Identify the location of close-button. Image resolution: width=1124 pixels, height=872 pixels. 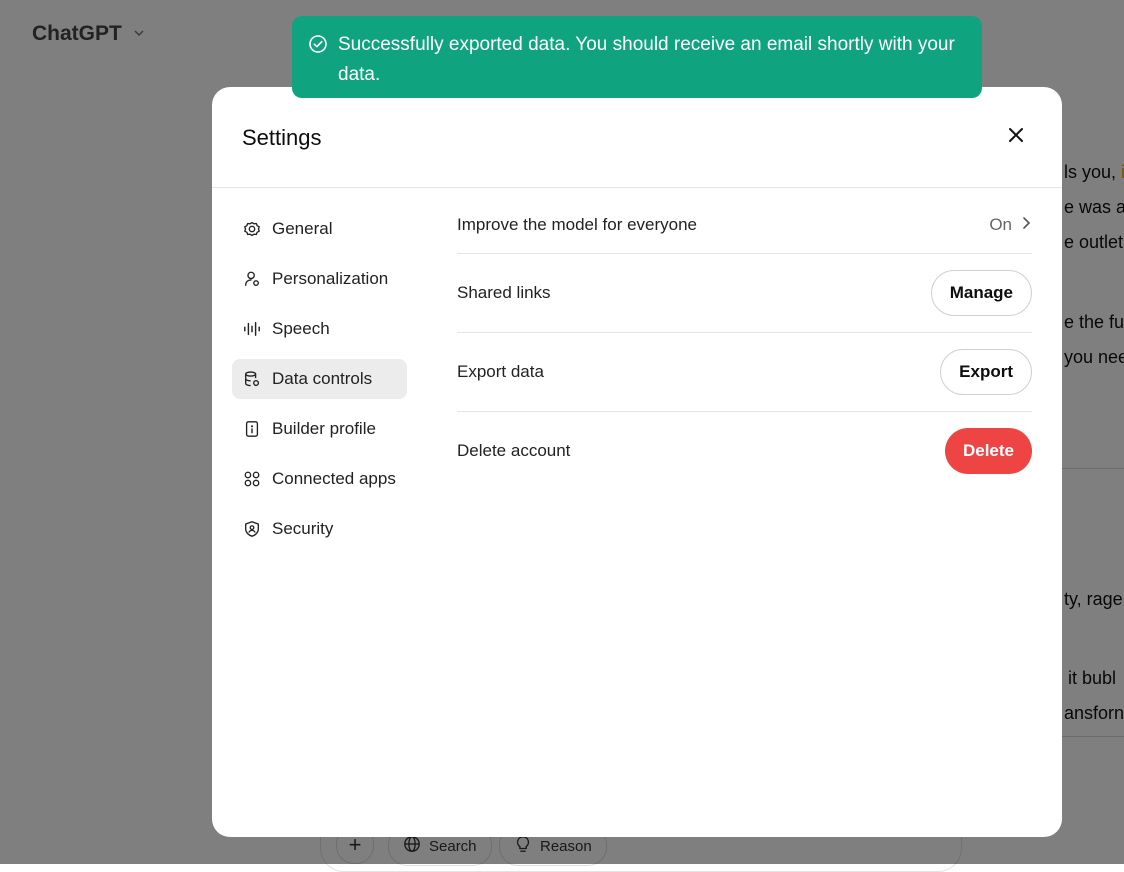
(1016, 137).